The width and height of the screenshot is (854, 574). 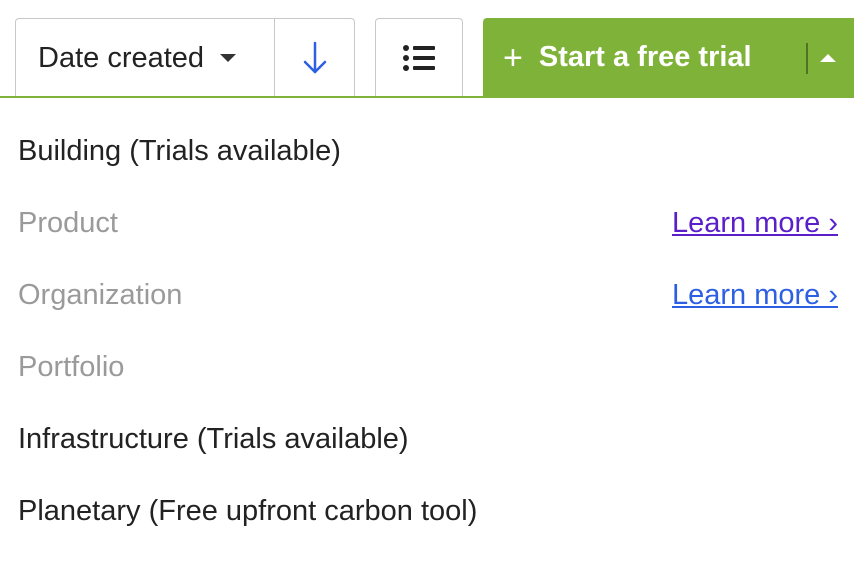 I want to click on menu-item-portfolio: Portfolio, so click(x=428, y=367).